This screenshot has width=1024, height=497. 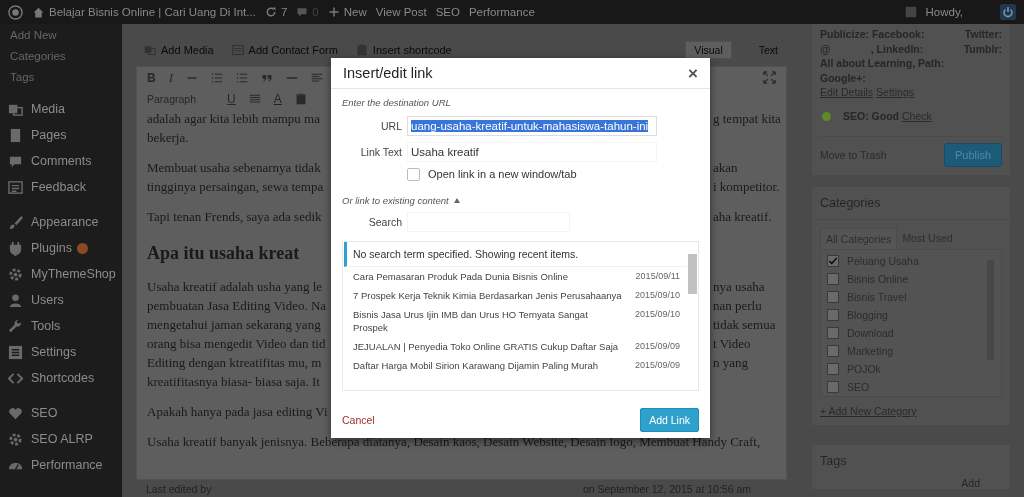 What do you see at coordinates (284, 50) in the screenshot?
I see `media-button: Add Contact Form` at bounding box center [284, 50].